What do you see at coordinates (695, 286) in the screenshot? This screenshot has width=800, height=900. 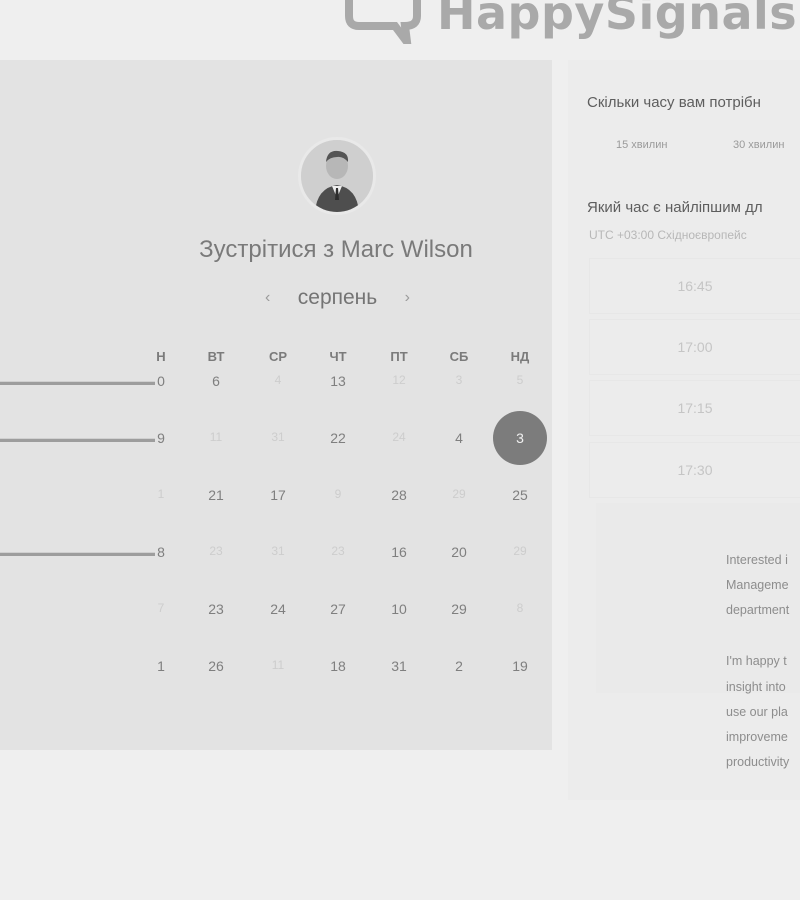 I see `time-slot: 16:45` at bounding box center [695, 286].